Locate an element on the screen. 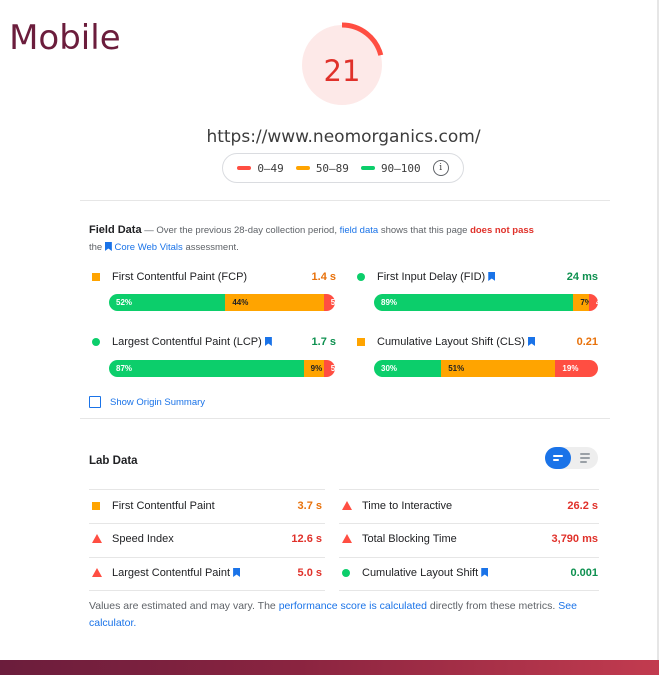  lab-metric-cls: Cumulative Layout Shift 0.001 is located at coordinates (470, 575).